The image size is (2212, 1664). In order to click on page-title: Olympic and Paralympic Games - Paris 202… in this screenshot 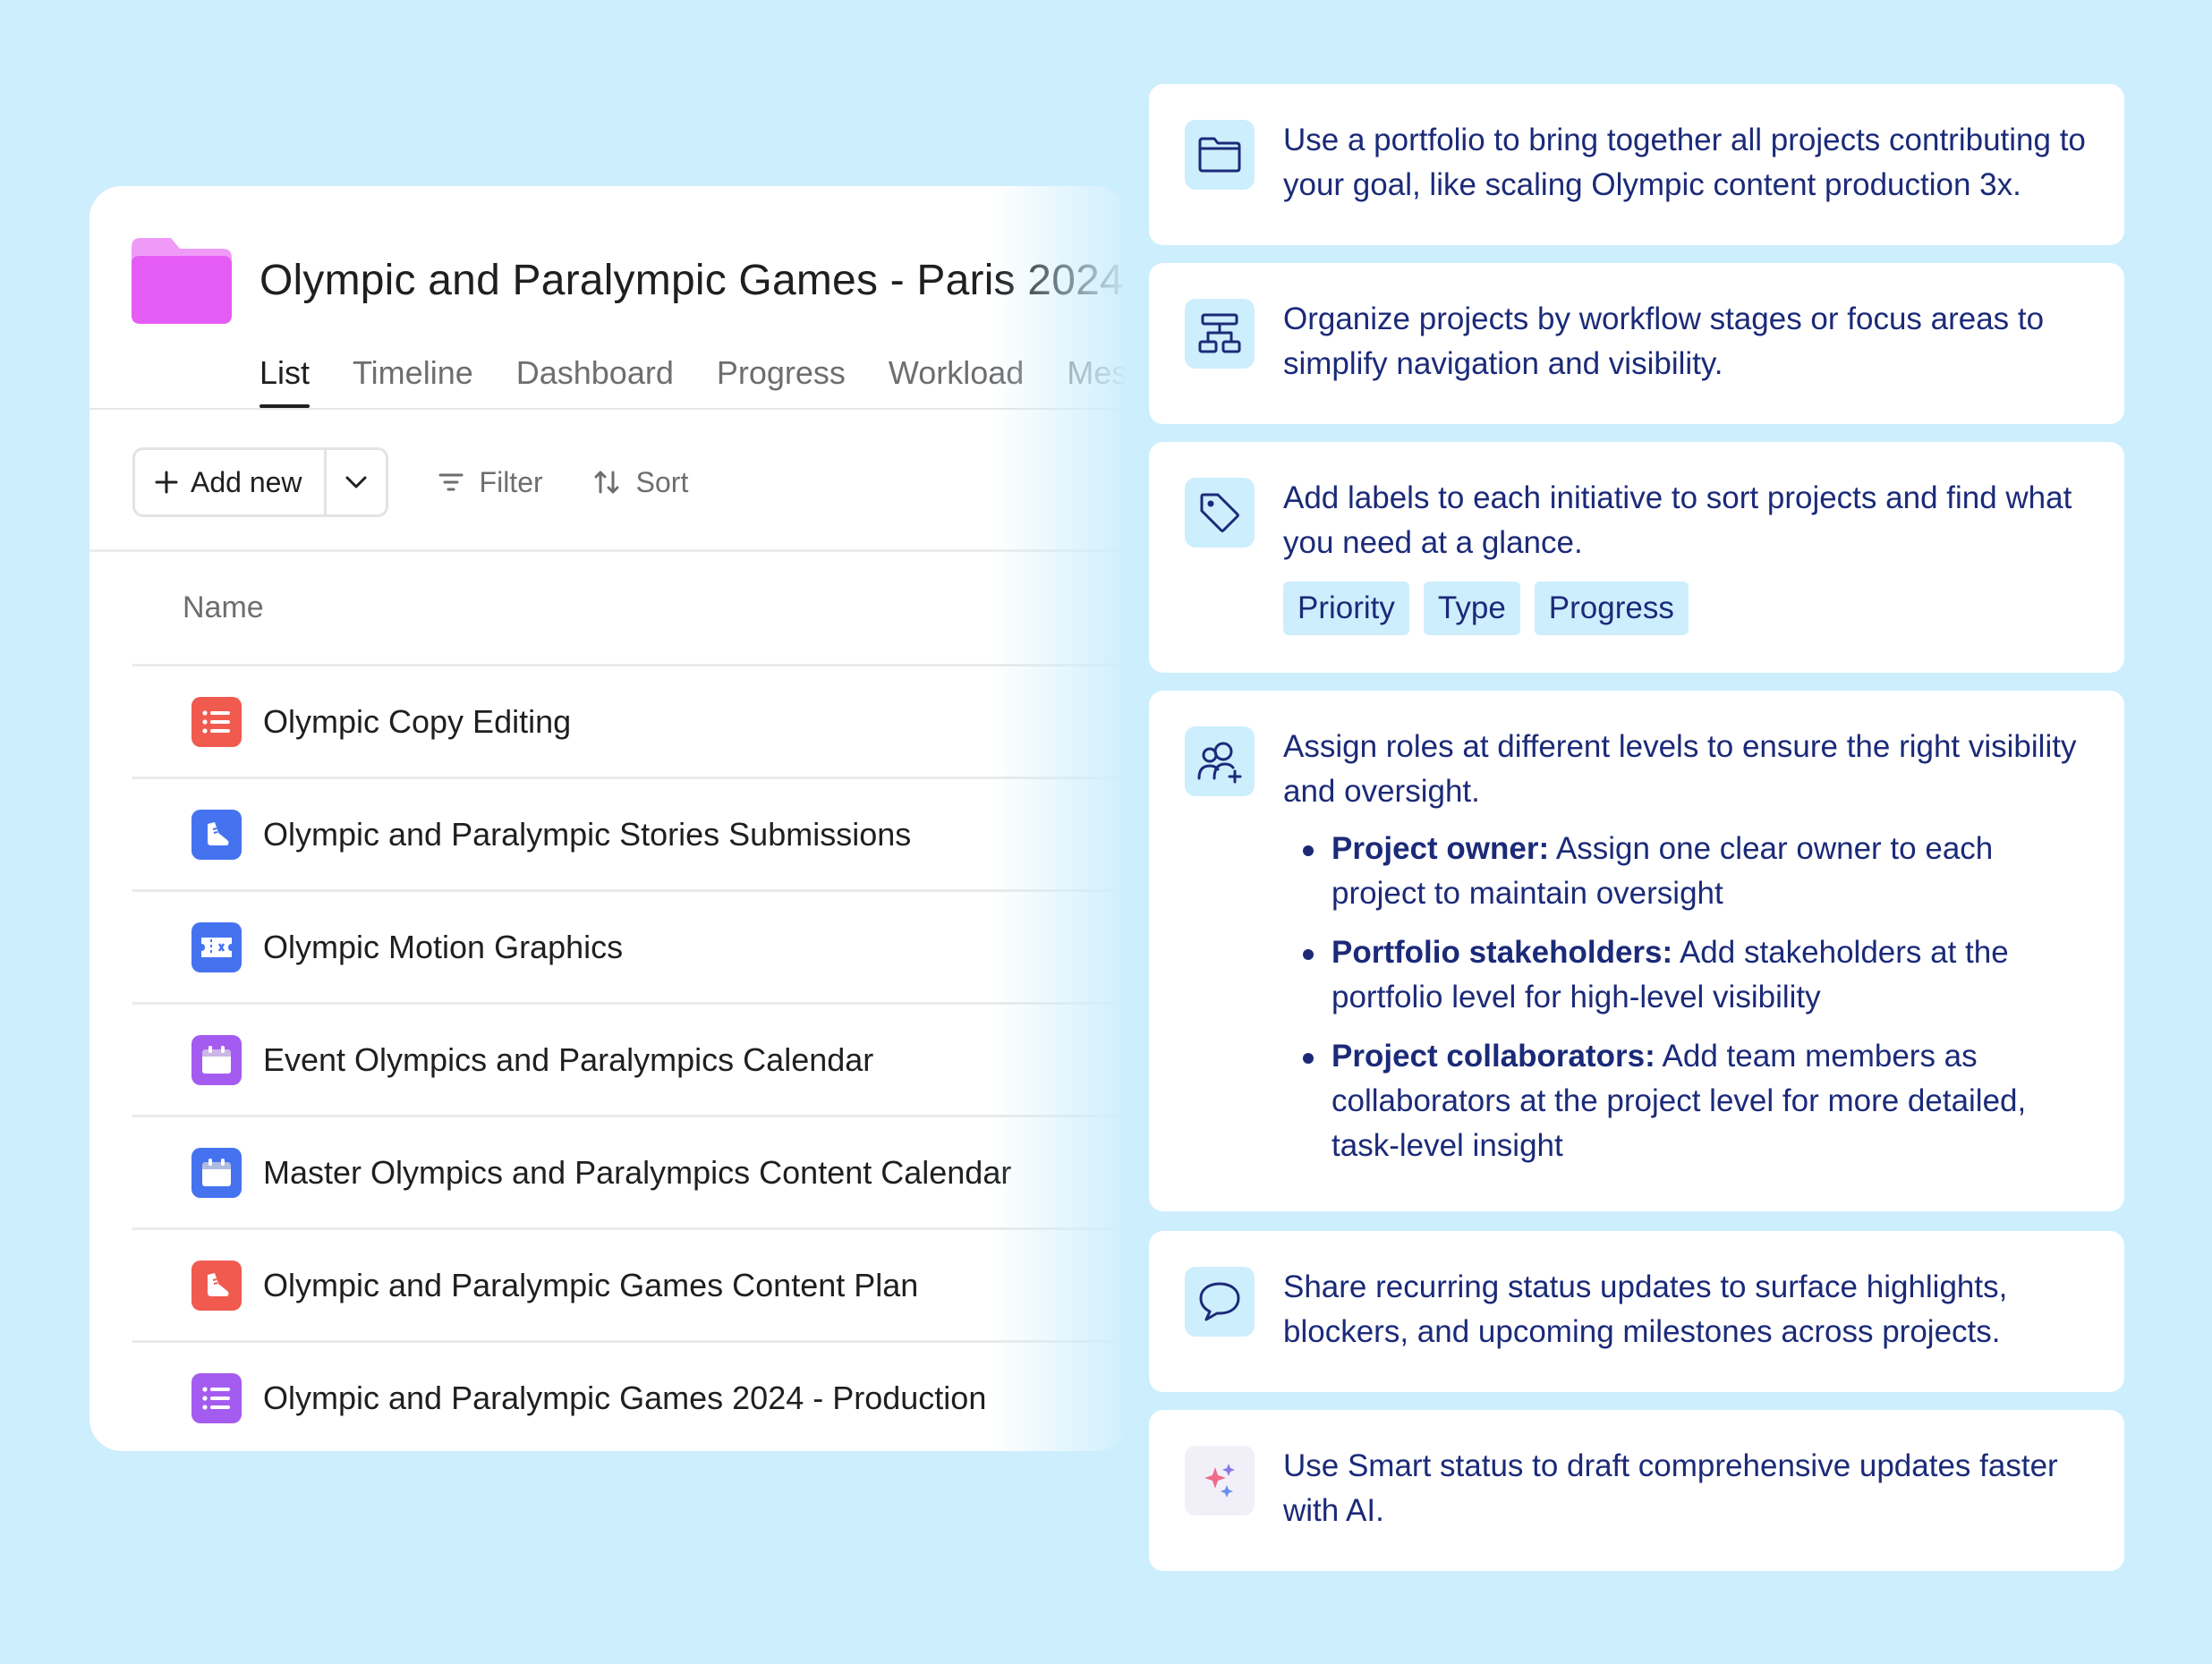, I will do `click(691, 280)`.